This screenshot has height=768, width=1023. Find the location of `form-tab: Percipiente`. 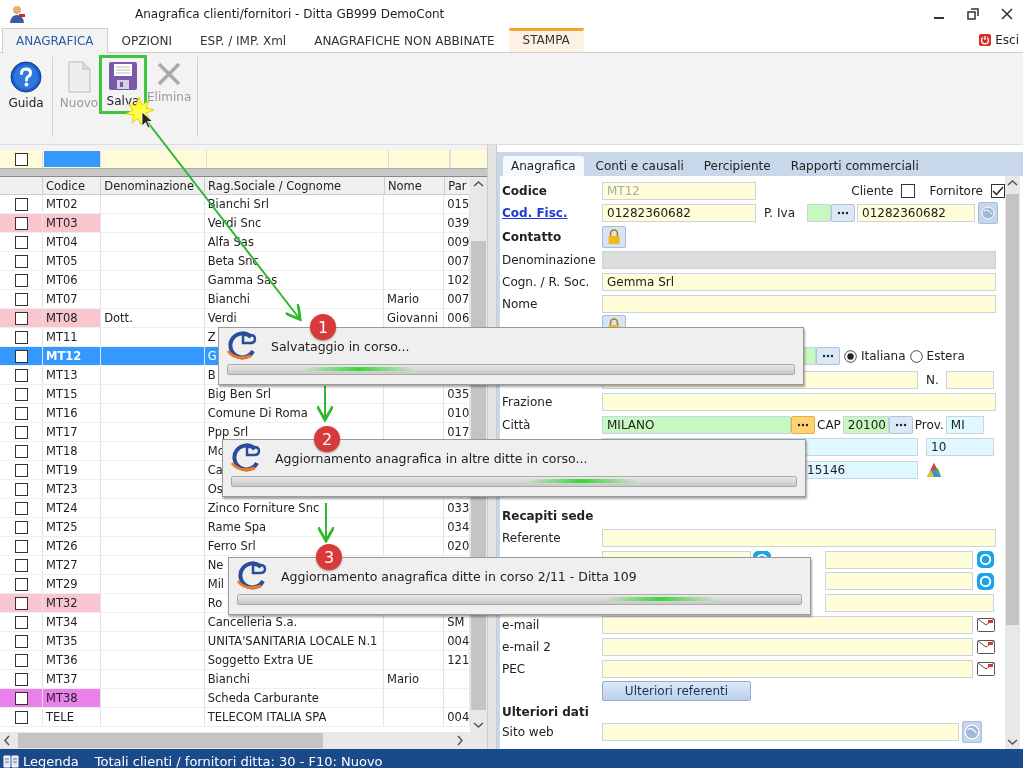

form-tab: Percipiente is located at coordinates (737, 166).